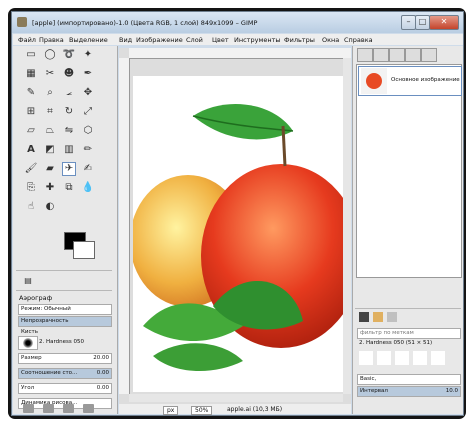 This screenshot has height=427, width=474. What do you see at coordinates (235, 409) in the screenshot?
I see `status-bar: px 50% apple.ai (10,3 МБ)` at bounding box center [235, 409].